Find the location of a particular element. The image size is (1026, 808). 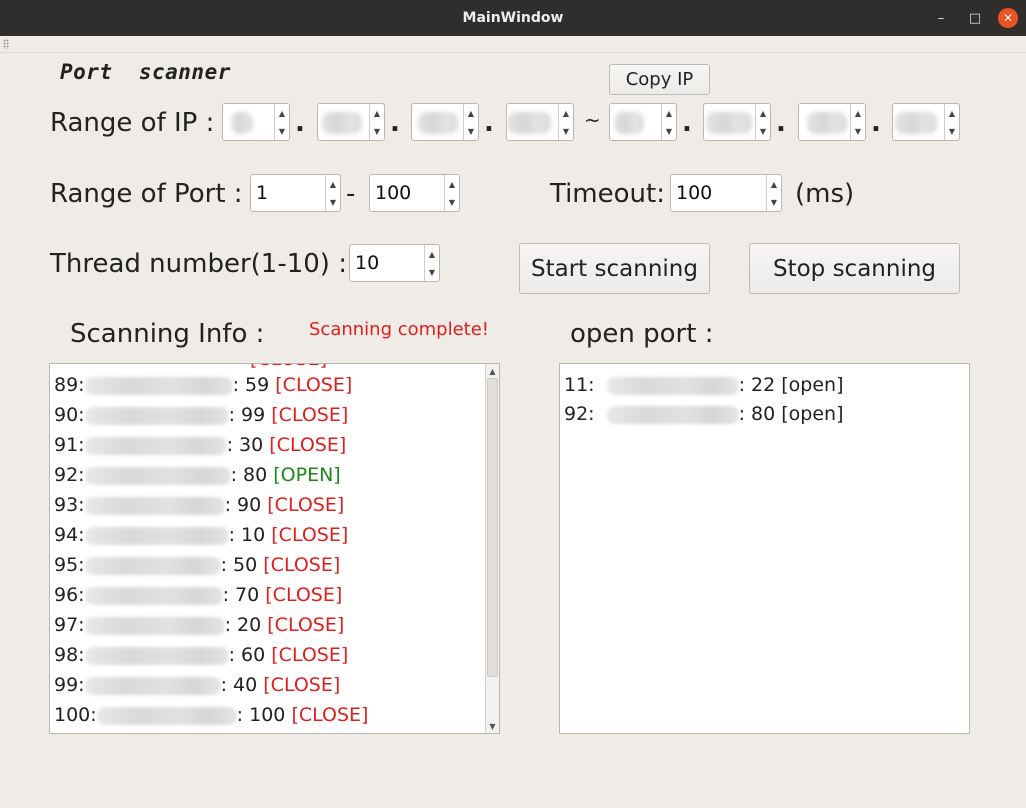

scan-log-row: 98:: 60 [CLOSE] is located at coordinates (201, 655).